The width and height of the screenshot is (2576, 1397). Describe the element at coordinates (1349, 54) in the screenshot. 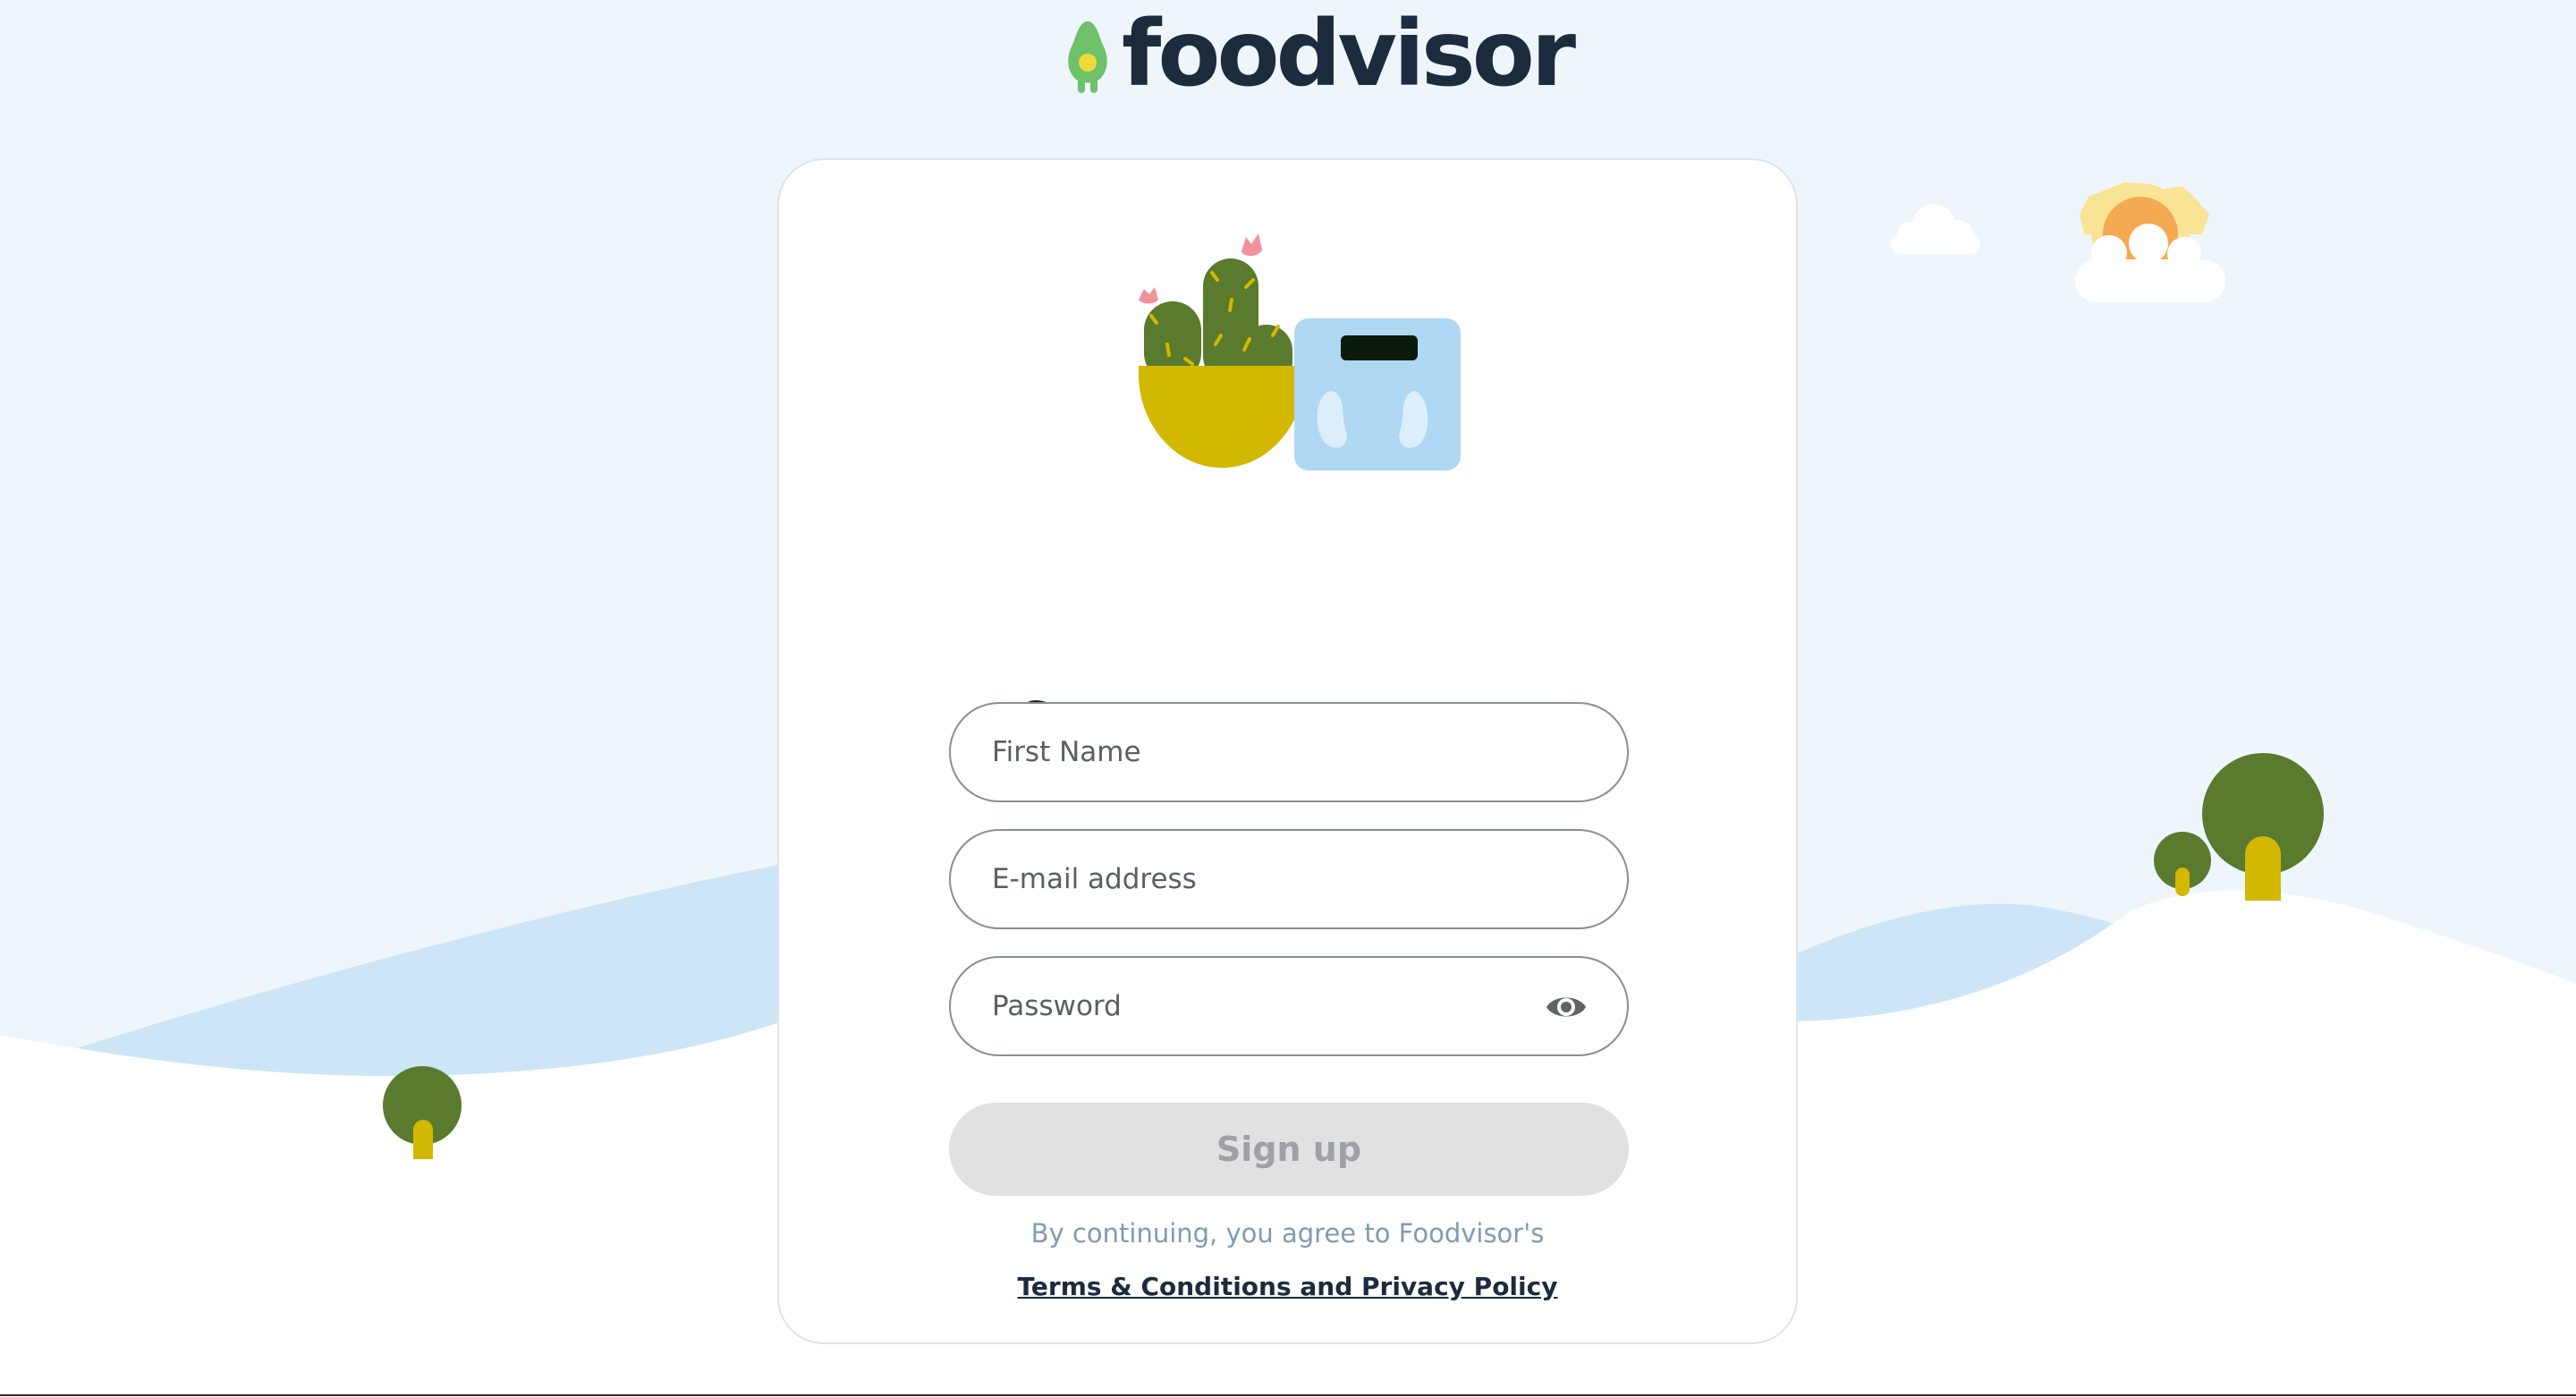

I see `brand-name: foodvisor` at that location.